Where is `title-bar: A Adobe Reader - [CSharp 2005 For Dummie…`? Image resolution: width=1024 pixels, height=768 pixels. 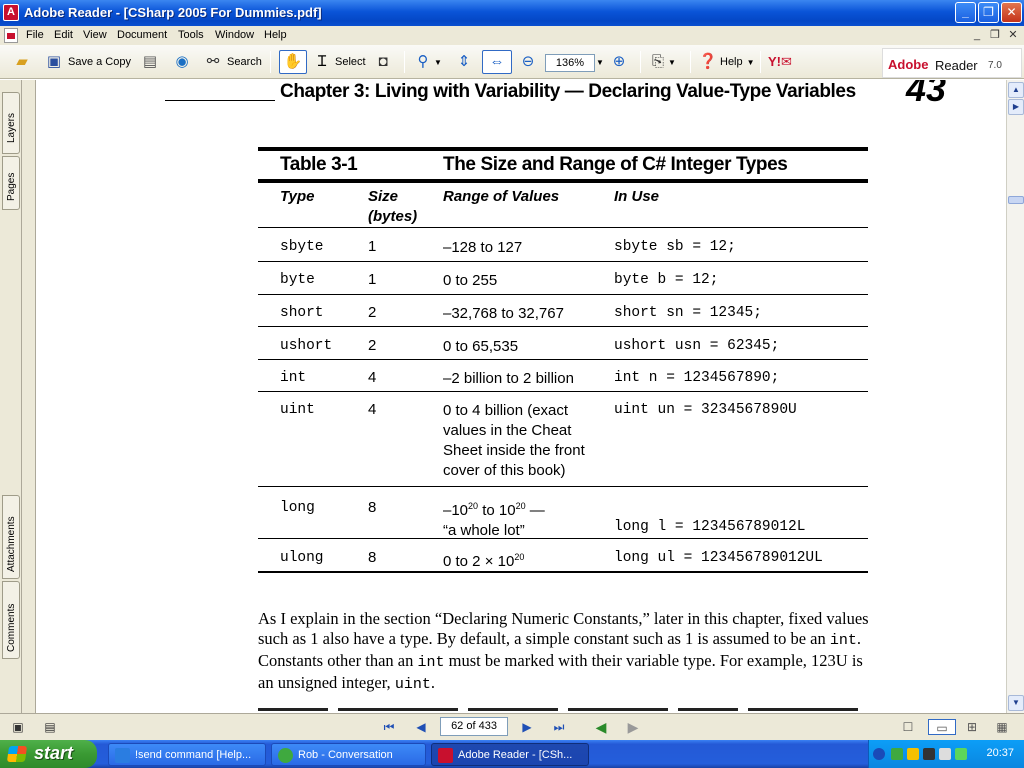
title-bar: A Adobe Reader - [CSharp 2005 For Dummie… is located at coordinates (512, 13).